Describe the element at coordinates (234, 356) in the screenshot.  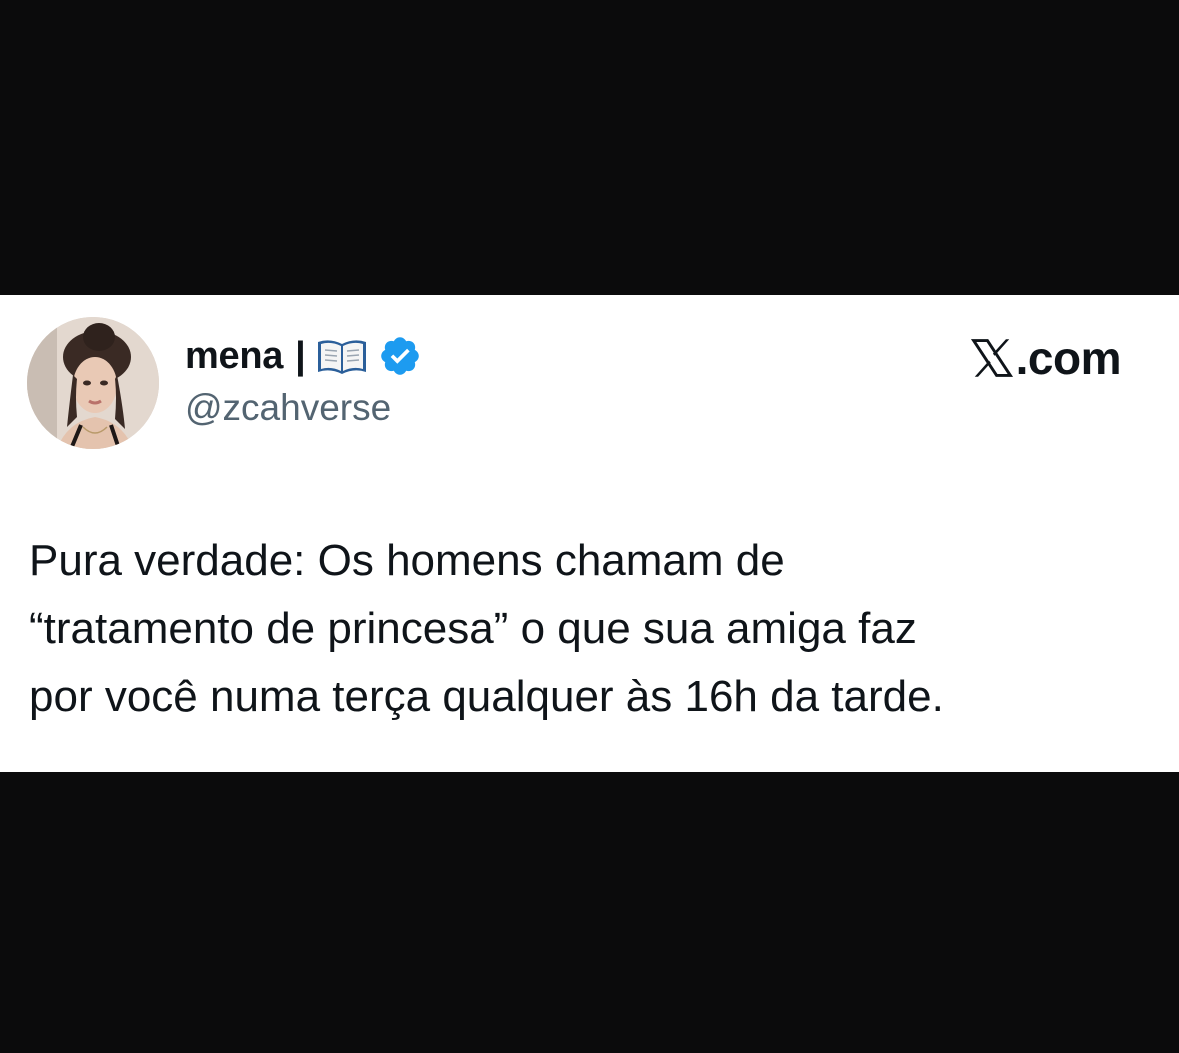
I see `display-name: mena` at that location.